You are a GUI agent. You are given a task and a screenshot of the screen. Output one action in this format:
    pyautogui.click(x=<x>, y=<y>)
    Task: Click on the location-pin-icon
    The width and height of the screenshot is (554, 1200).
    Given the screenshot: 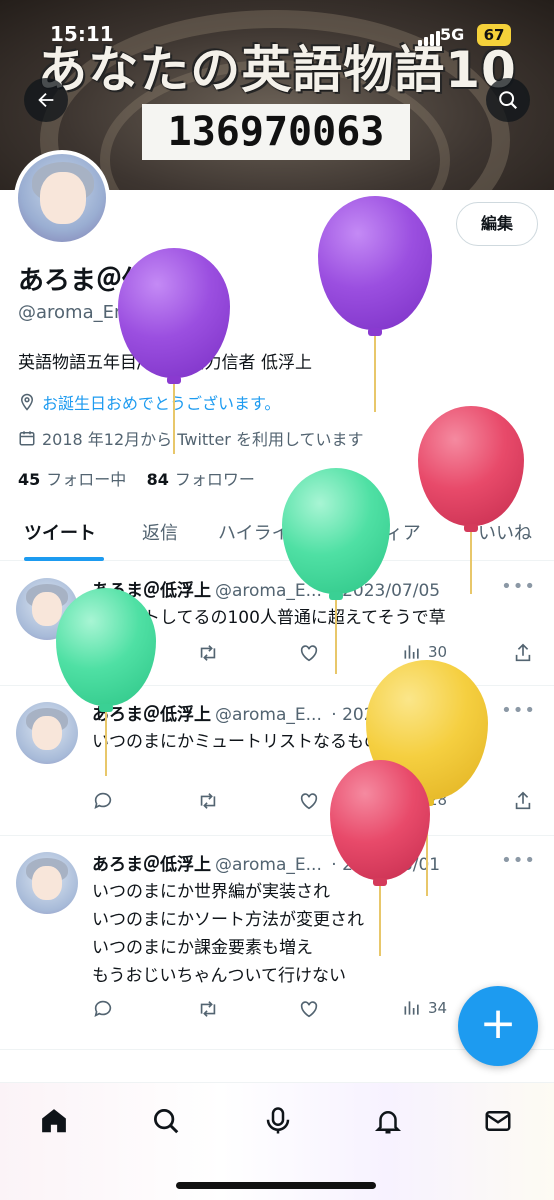 What is the action you would take?
    pyautogui.click(x=27, y=402)
    